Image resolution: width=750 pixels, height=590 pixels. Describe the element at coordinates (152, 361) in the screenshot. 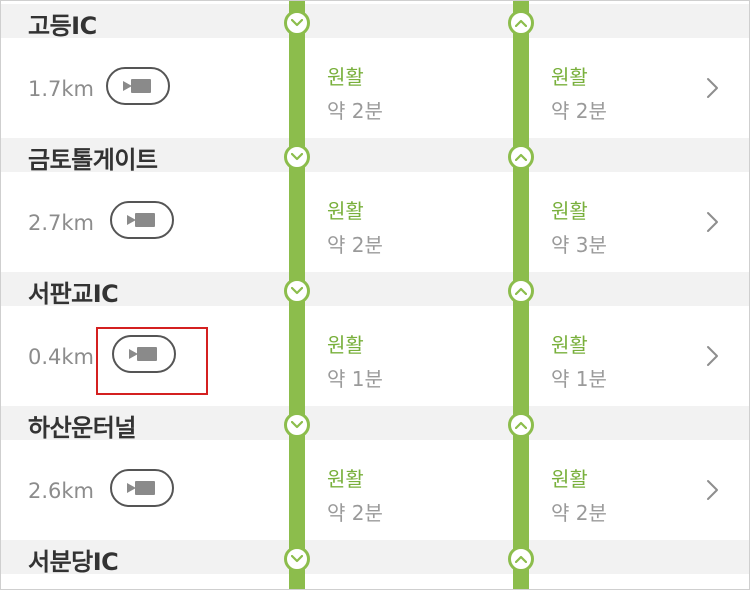

I see `highlight-box` at that location.